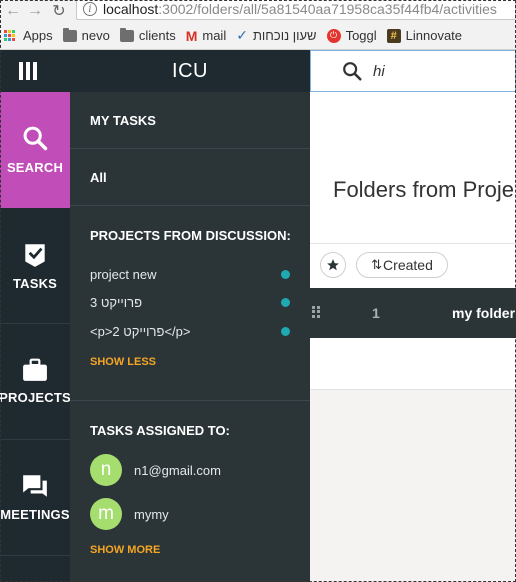 The height and width of the screenshot is (582, 516). I want to click on bookmark-mail: M mail, so click(206, 36).